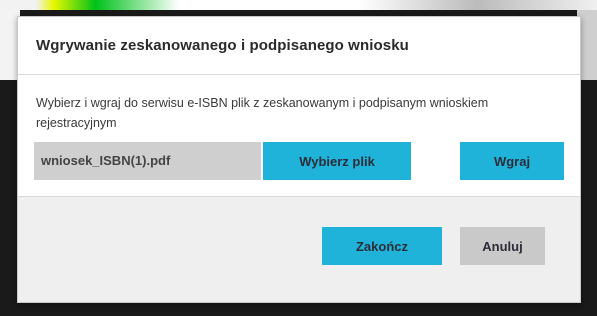 This screenshot has height=316, width=597. What do you see at coordinates (512, 161) in the screenshot?
I see `upload-button: Wgraj` at bounding box center [512, 161].